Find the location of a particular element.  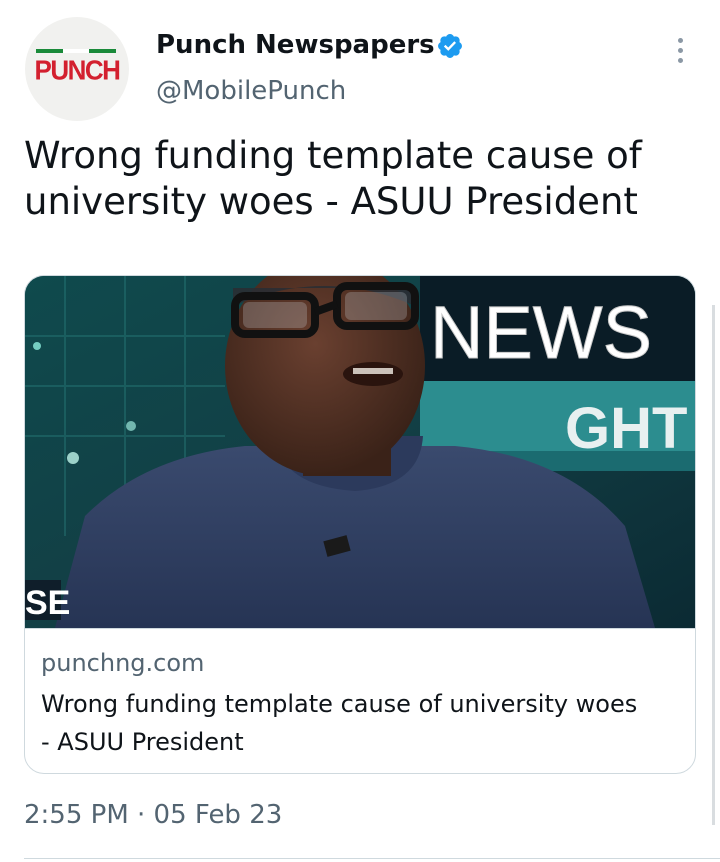

verified-badge-icon is located at coordinates (450, 46).